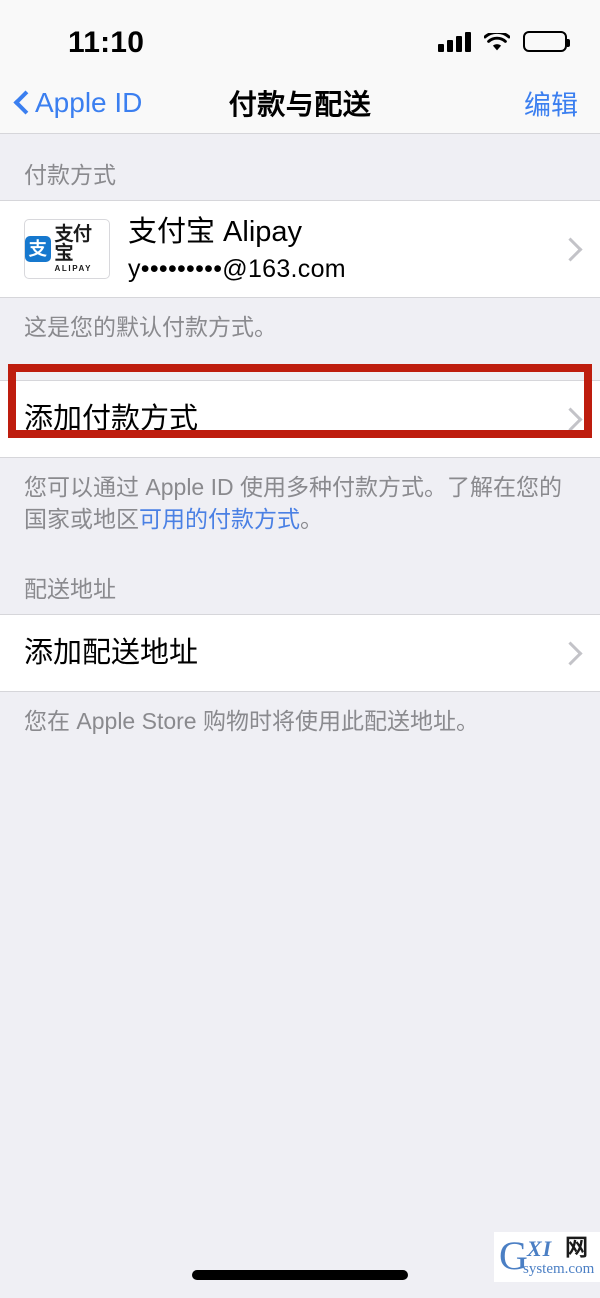 This screenshot has width=600, height=1298. Describe the element at coordinates (559, 1269) in the screenshot. I see `watermark-domain: system.com` at that location.